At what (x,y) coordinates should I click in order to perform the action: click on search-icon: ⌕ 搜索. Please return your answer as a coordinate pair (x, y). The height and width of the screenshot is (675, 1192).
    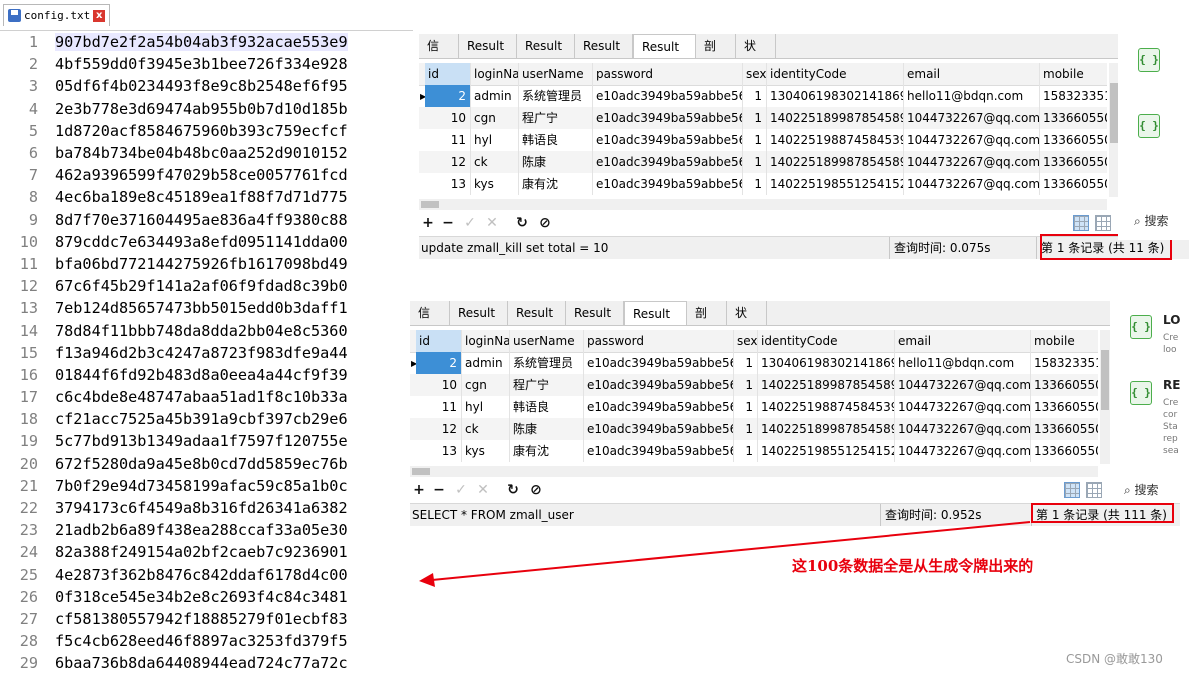
    Looking at the image, I should click on (1141, 489).